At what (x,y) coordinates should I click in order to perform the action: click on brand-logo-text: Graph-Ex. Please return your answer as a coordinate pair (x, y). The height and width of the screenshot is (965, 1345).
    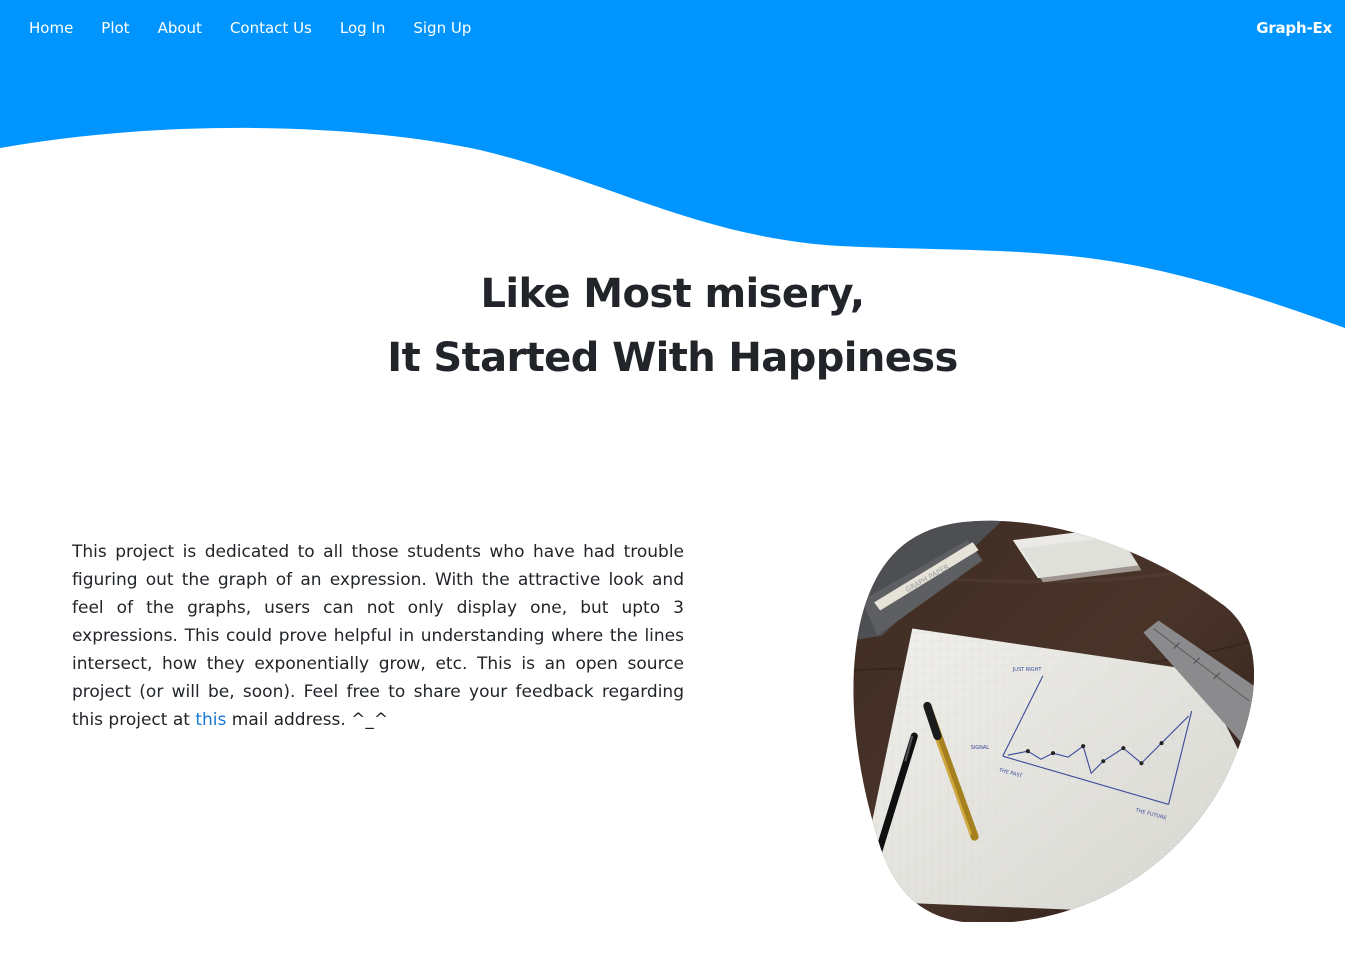
    Looking at the image, I should click on (1294, 28).